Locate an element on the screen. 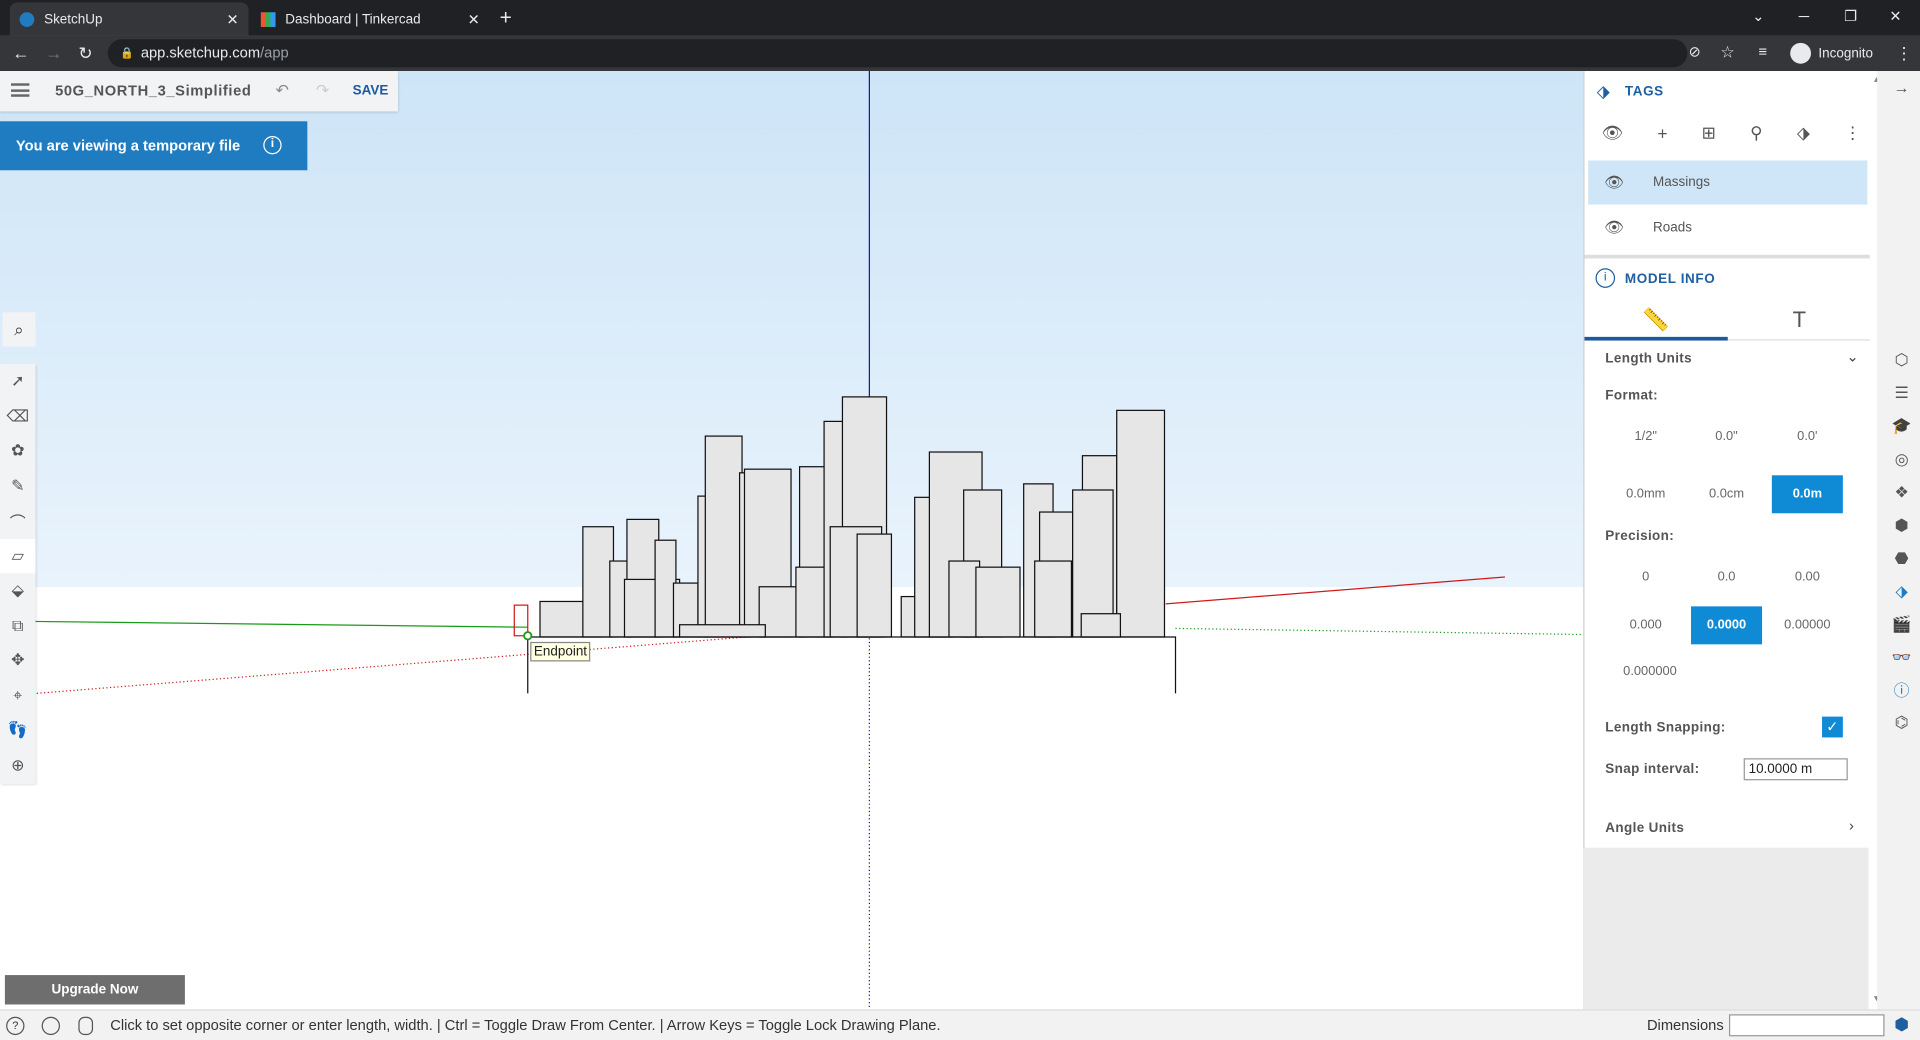 The height and width of the screenshot is (1040, 1920). tab-tinkercad: Dashboard | Tinkercad ✕ is located at coordinates (370, 18).